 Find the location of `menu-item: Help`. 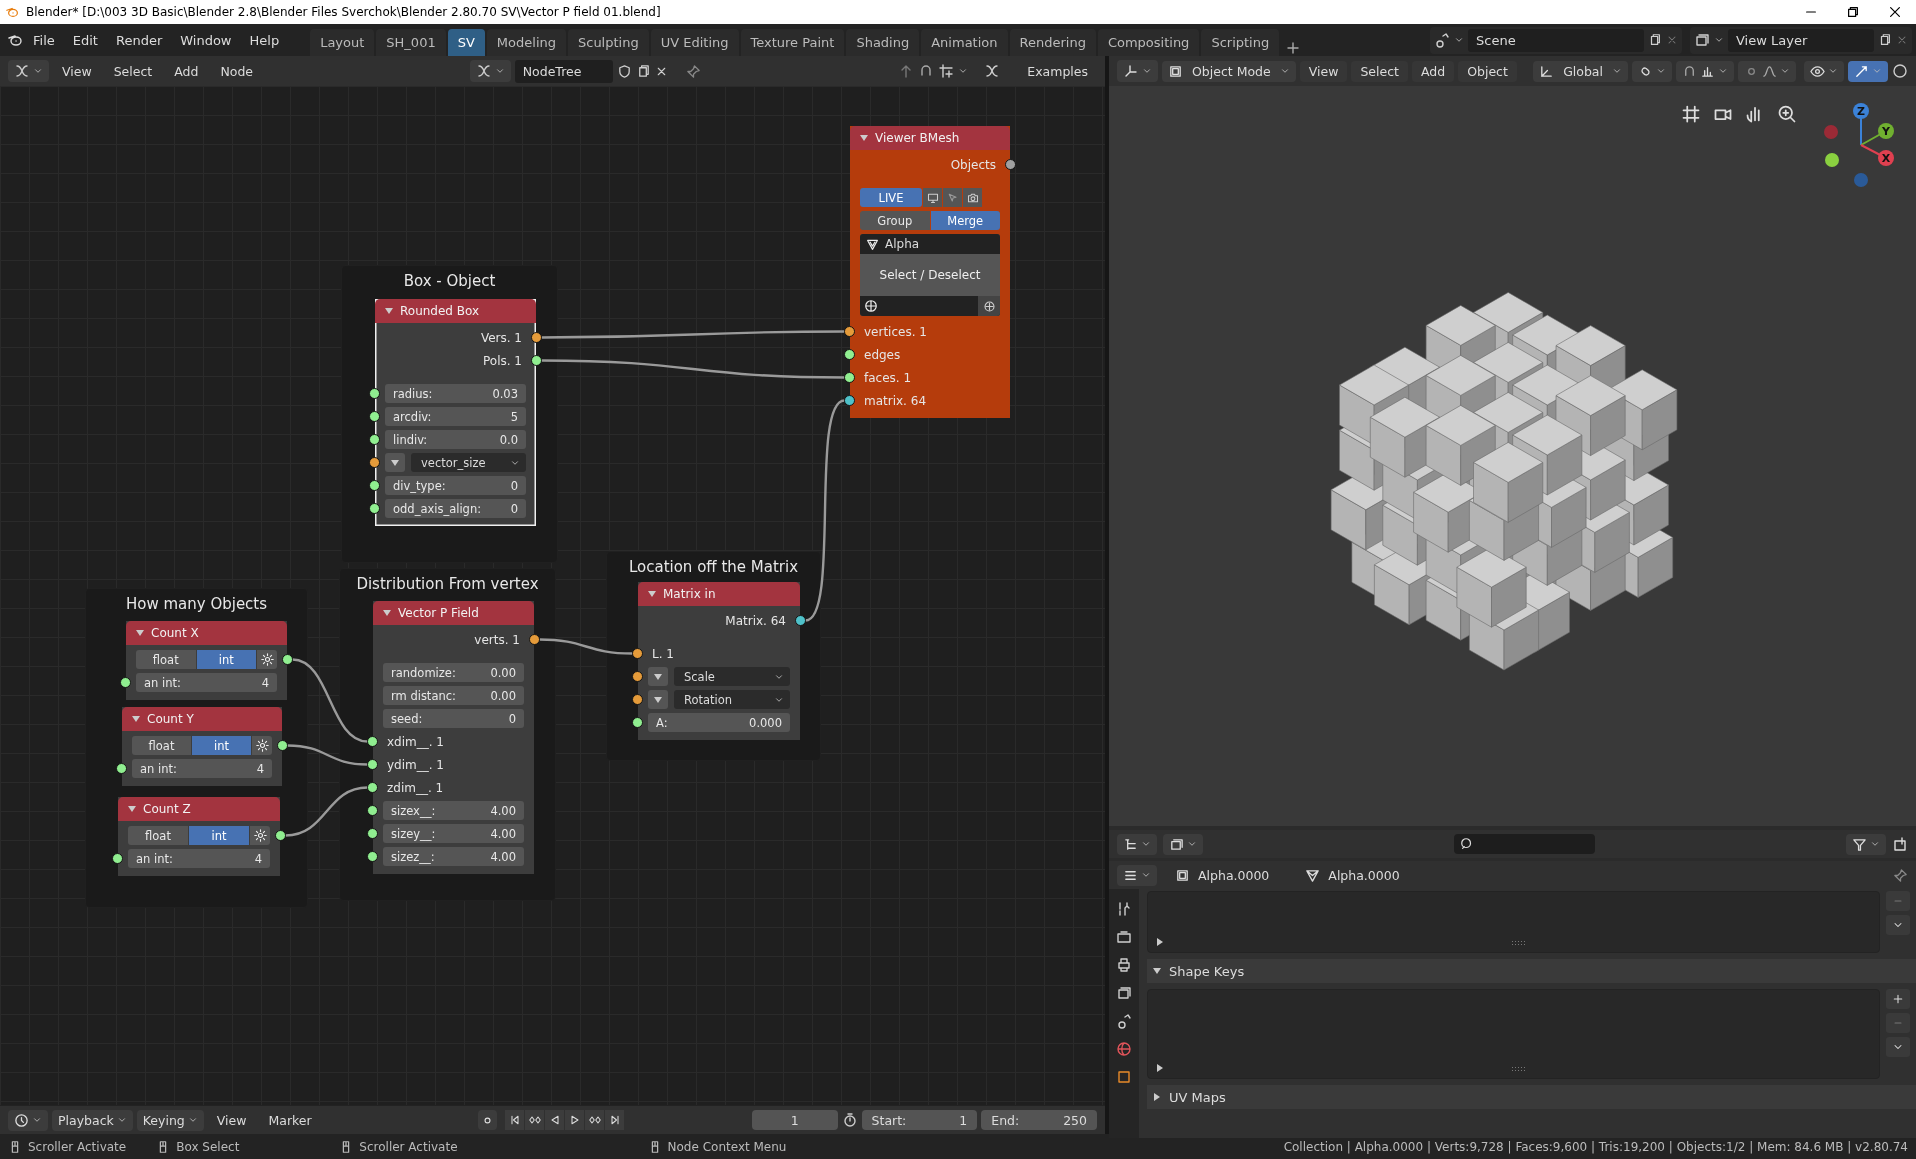

menu-item: Help is located at coordinates (264, 40).